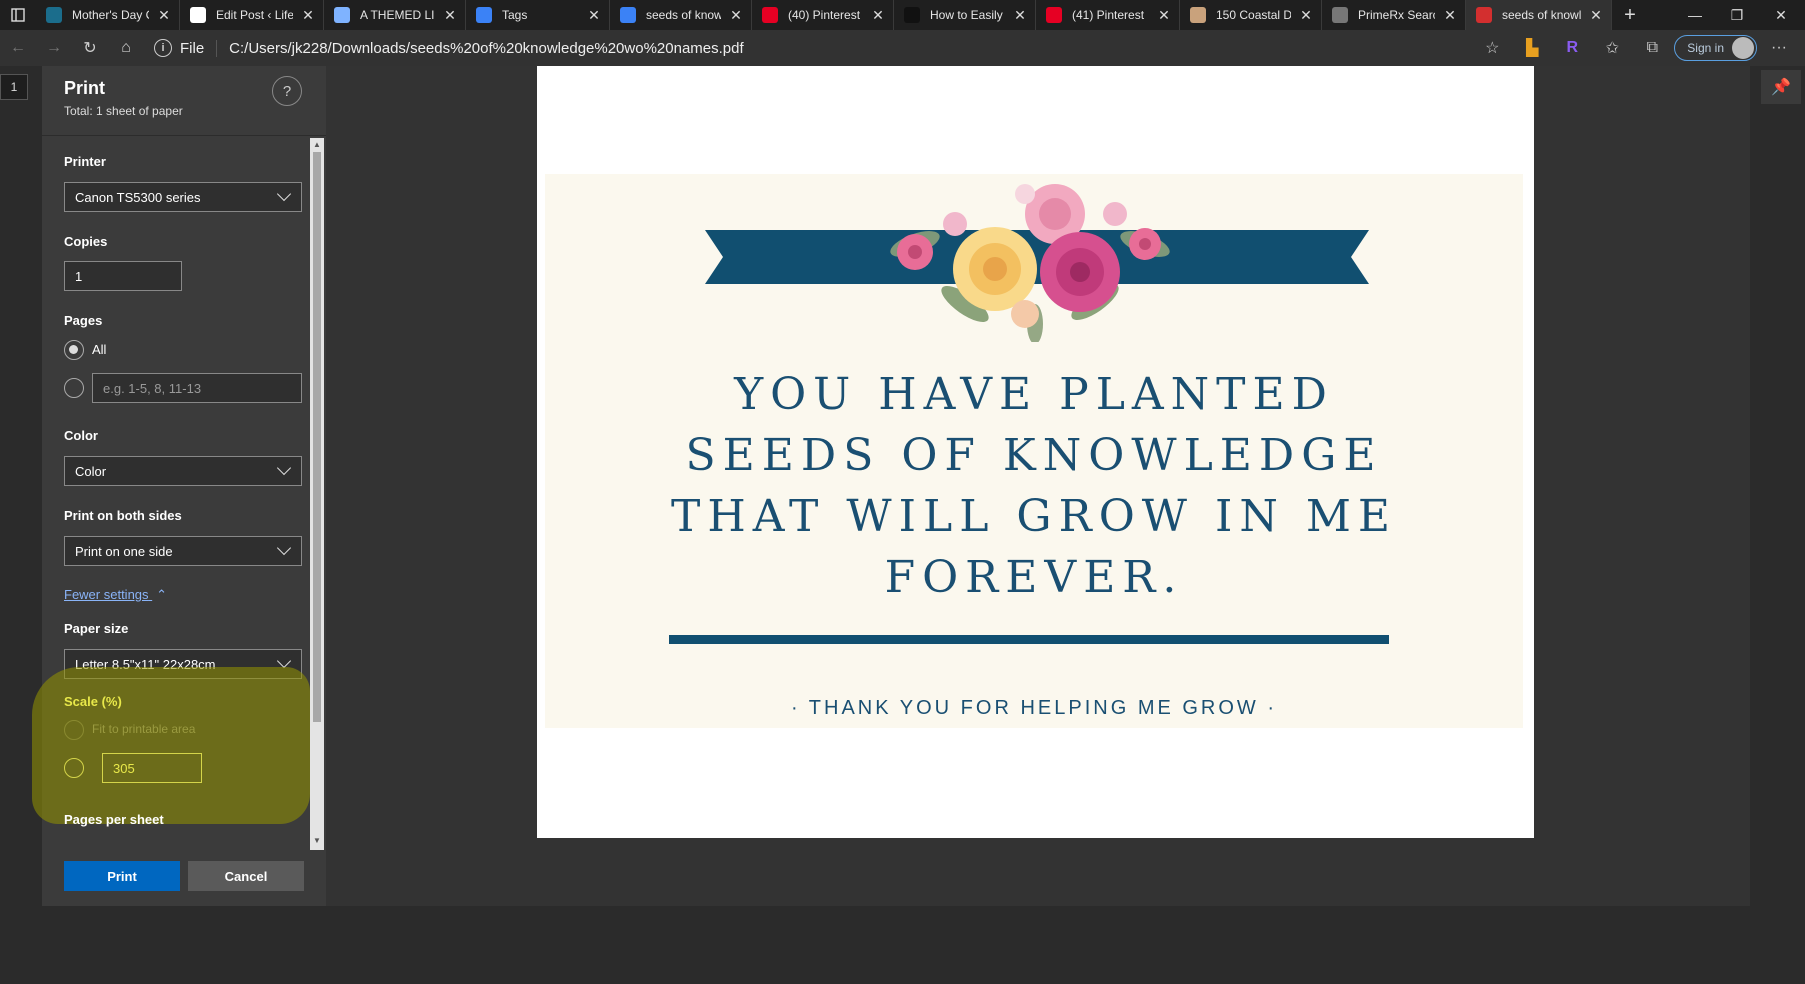  Describe the element at coordinates (122, 876) in the screenshot. I see `print-button: Print` at that location.